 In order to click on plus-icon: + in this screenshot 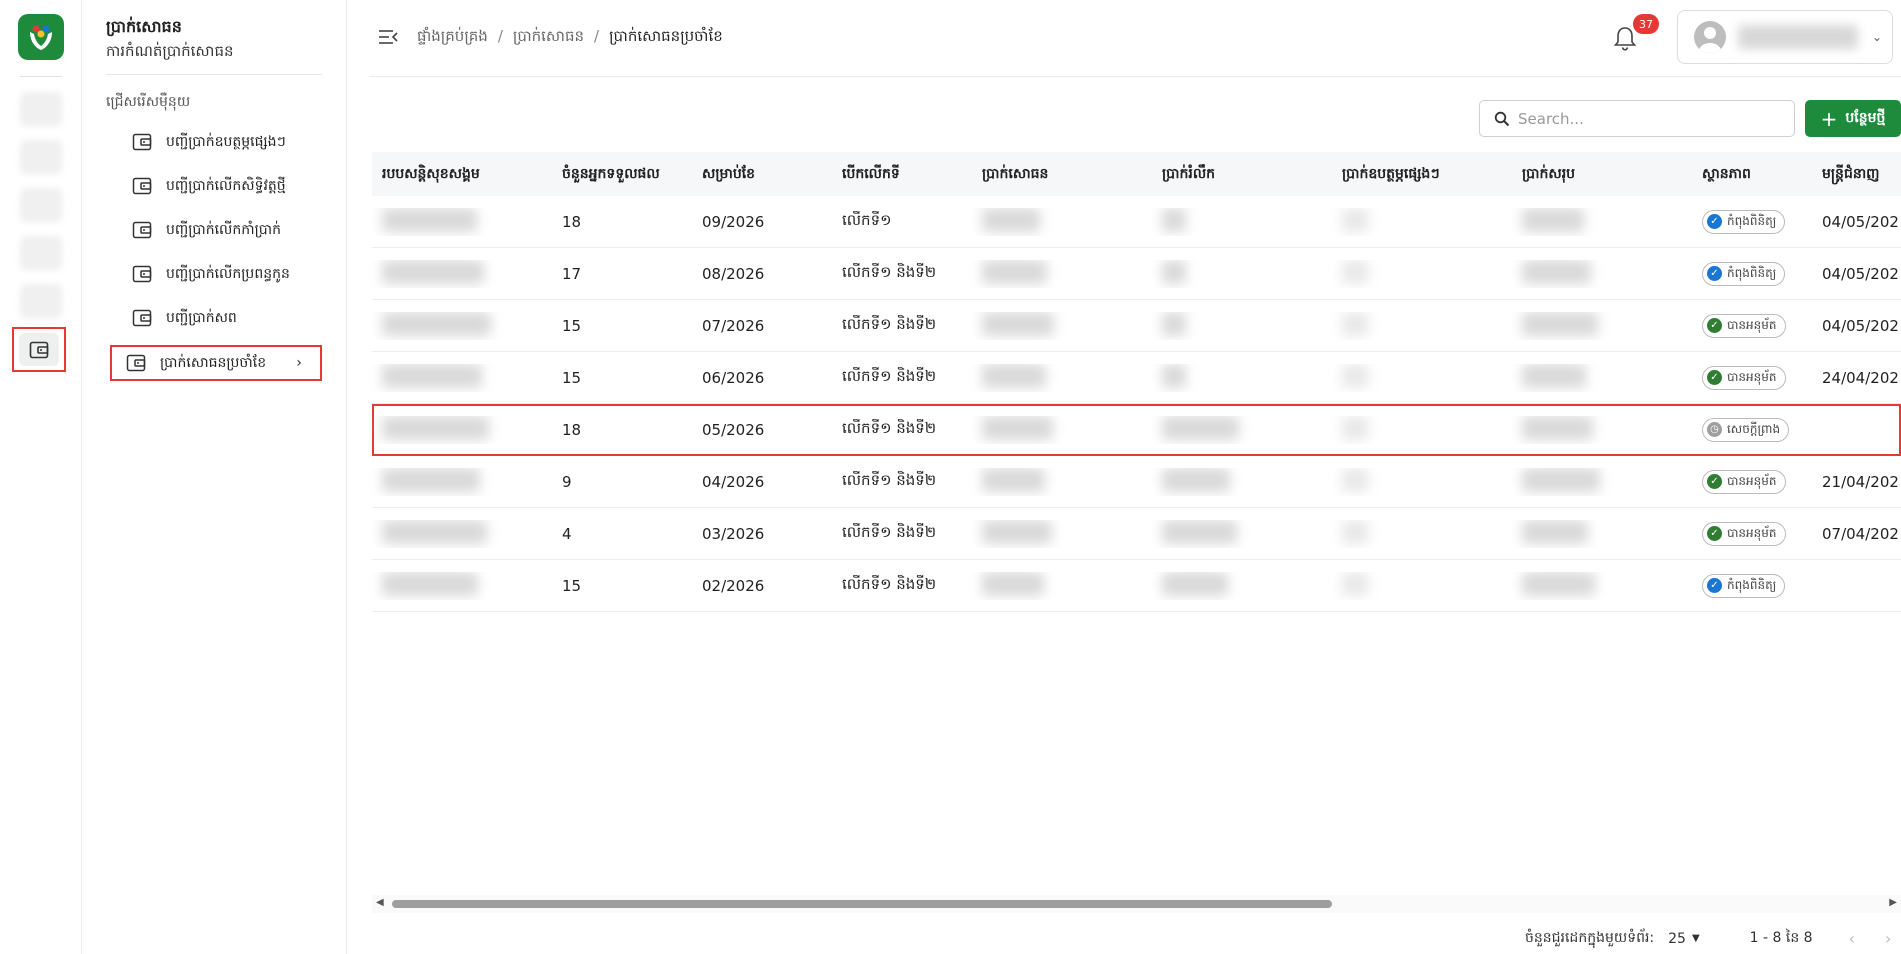, I will do `click(1829, 118)`.